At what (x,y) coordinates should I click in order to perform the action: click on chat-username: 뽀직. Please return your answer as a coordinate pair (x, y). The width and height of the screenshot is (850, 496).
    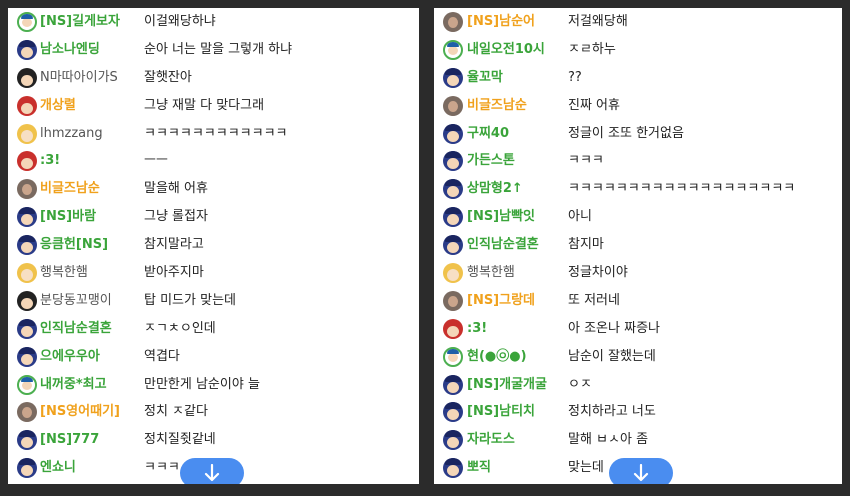
    Looking at the image, I should click on (479, 468).